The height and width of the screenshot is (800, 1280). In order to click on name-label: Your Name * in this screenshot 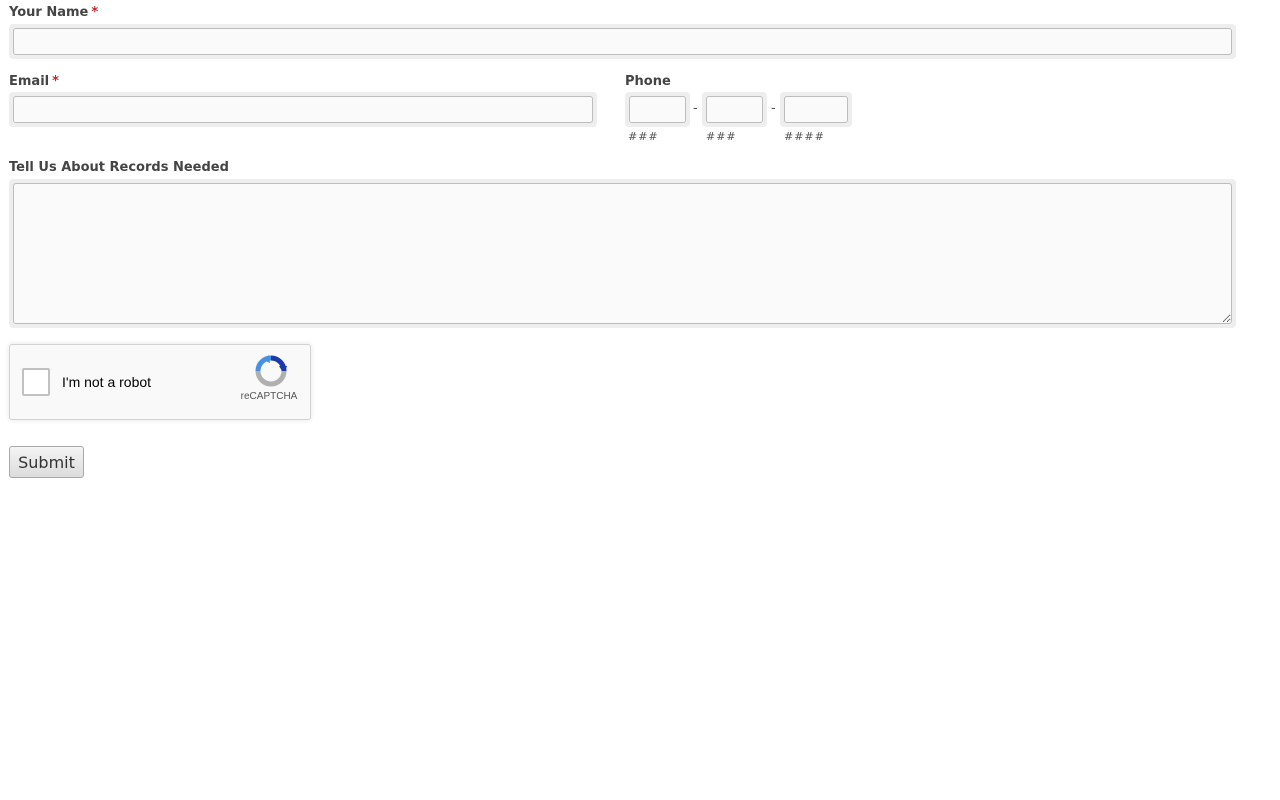, I will do `click(53, 13)`.